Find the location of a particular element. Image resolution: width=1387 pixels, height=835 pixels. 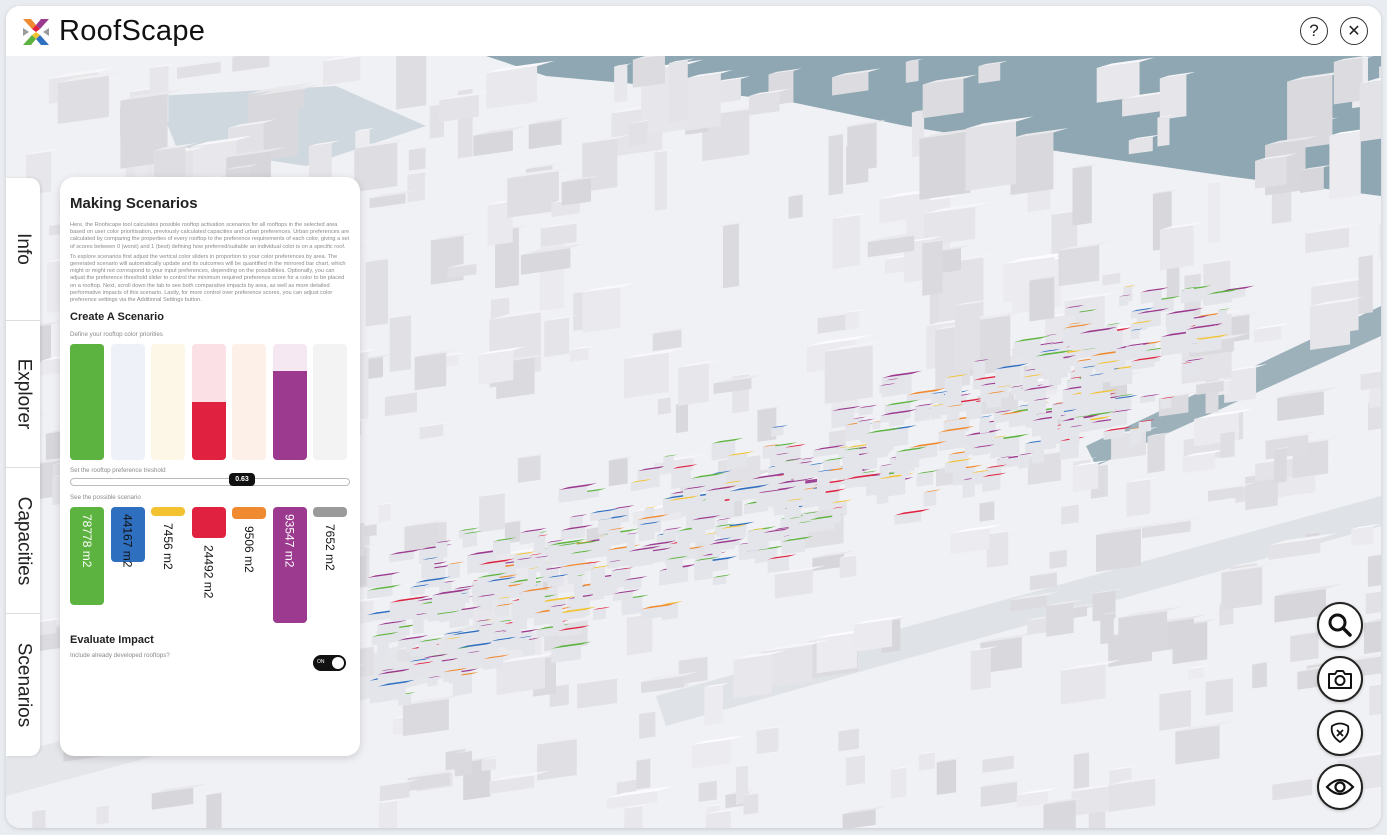

scenario-bar: 24492 m2 is located at coordinates (208, 552).